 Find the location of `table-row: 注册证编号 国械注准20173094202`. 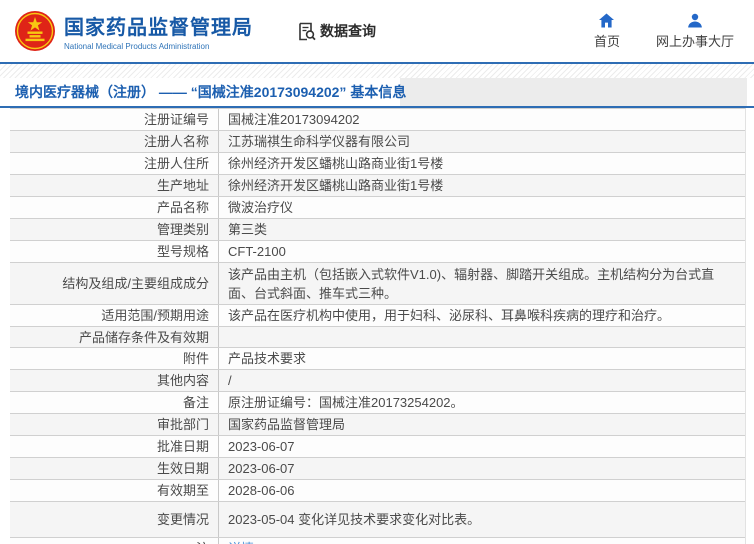

table-row: 注册证编号 国械注准20173094202 is located at coordinates (377, 120).